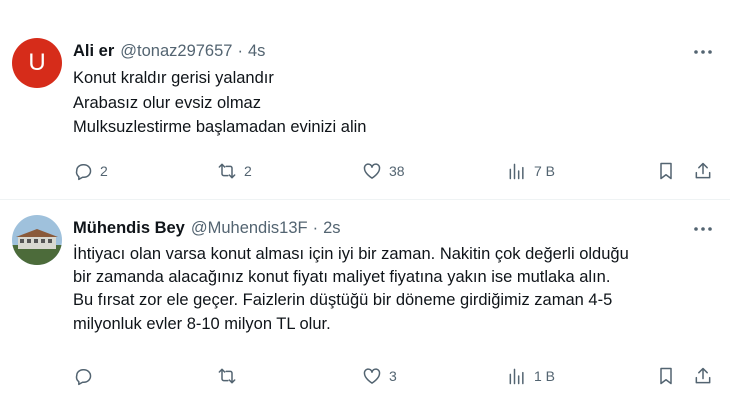  I want to click on like-button: 38, so click(383, 171).